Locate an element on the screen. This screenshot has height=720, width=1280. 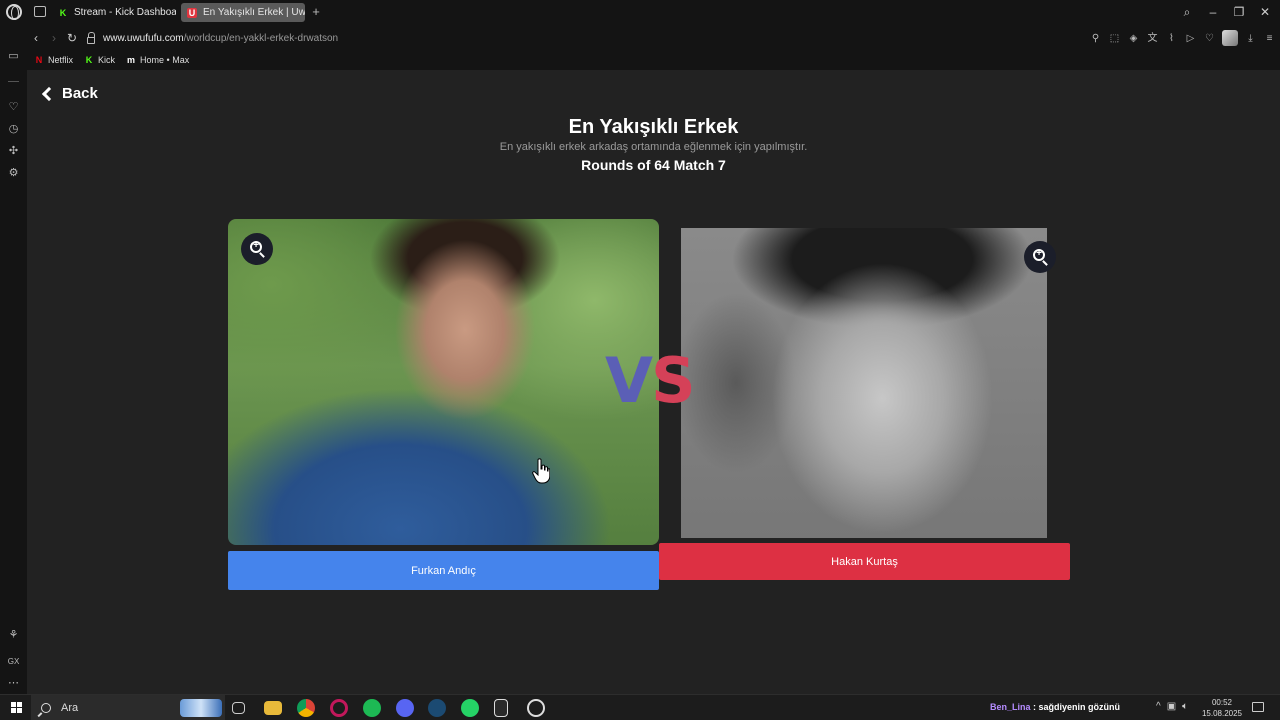
uwufufu-favicon-icon: U is located at coordinates (192, 12).